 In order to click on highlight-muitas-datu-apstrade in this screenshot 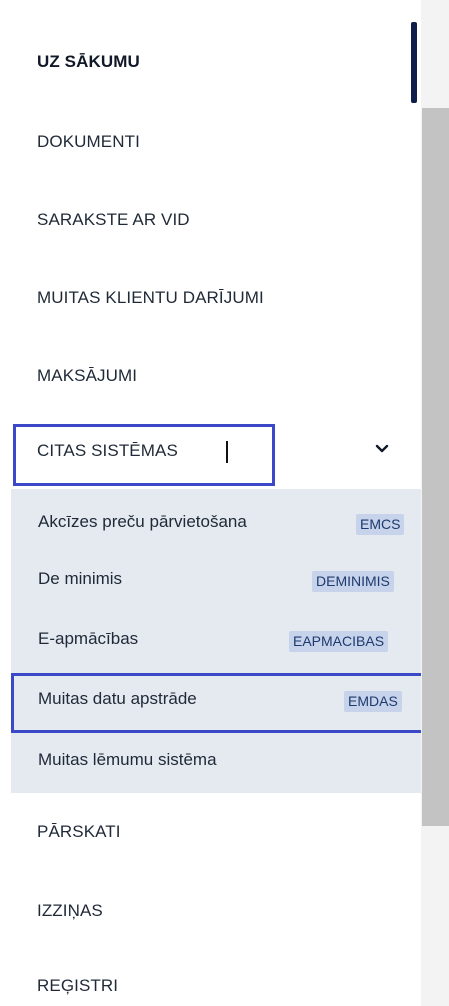, I will do `click(228, 703)`.